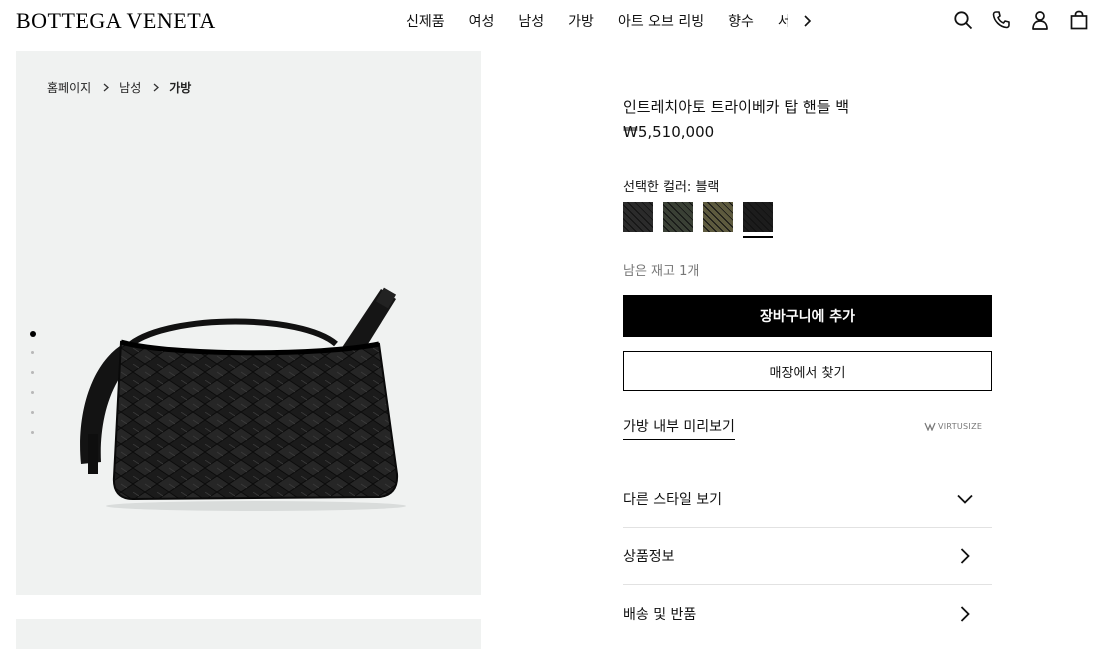 The image size is (1097, 649). What do you see at coordinates (609, 21) in the screenshot?
I see `main-nav: 신제품 여성 남성 가방 아트 오브 리빙 향수 서` at bounding box center [609, 21].